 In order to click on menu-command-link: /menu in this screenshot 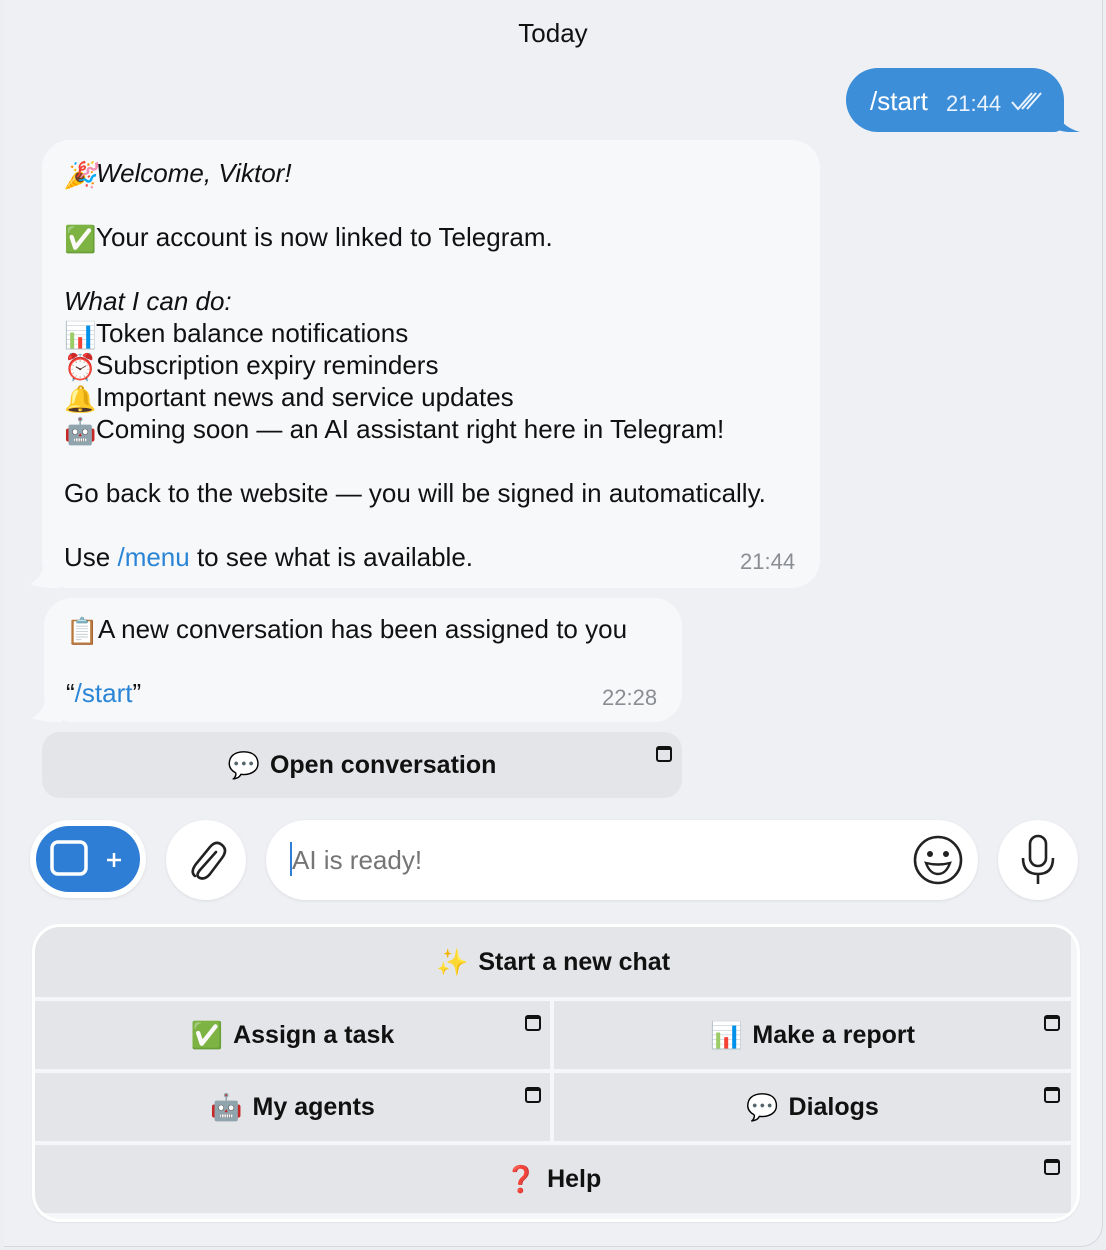, I will do `click(153, 557)`.